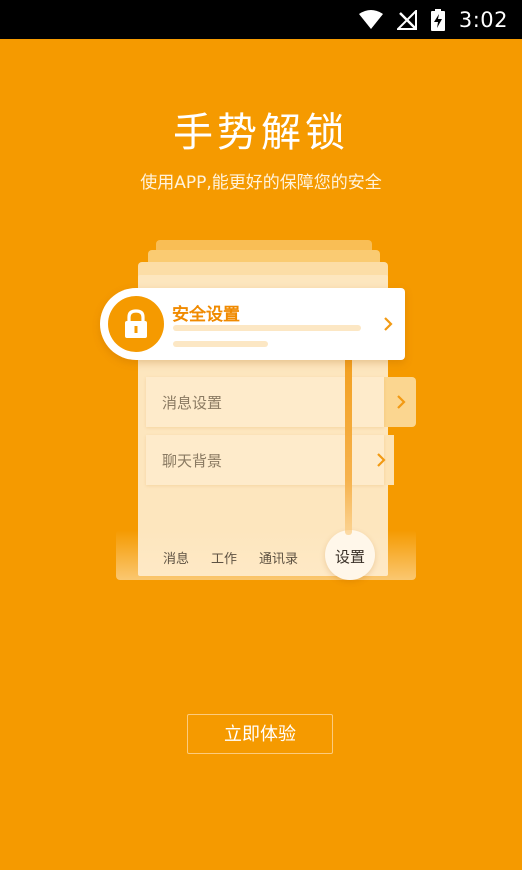 The image size is (522, 870). Describe the element at coordinates (136, 323) in the screenshot. I see `lock-icon` at that location.